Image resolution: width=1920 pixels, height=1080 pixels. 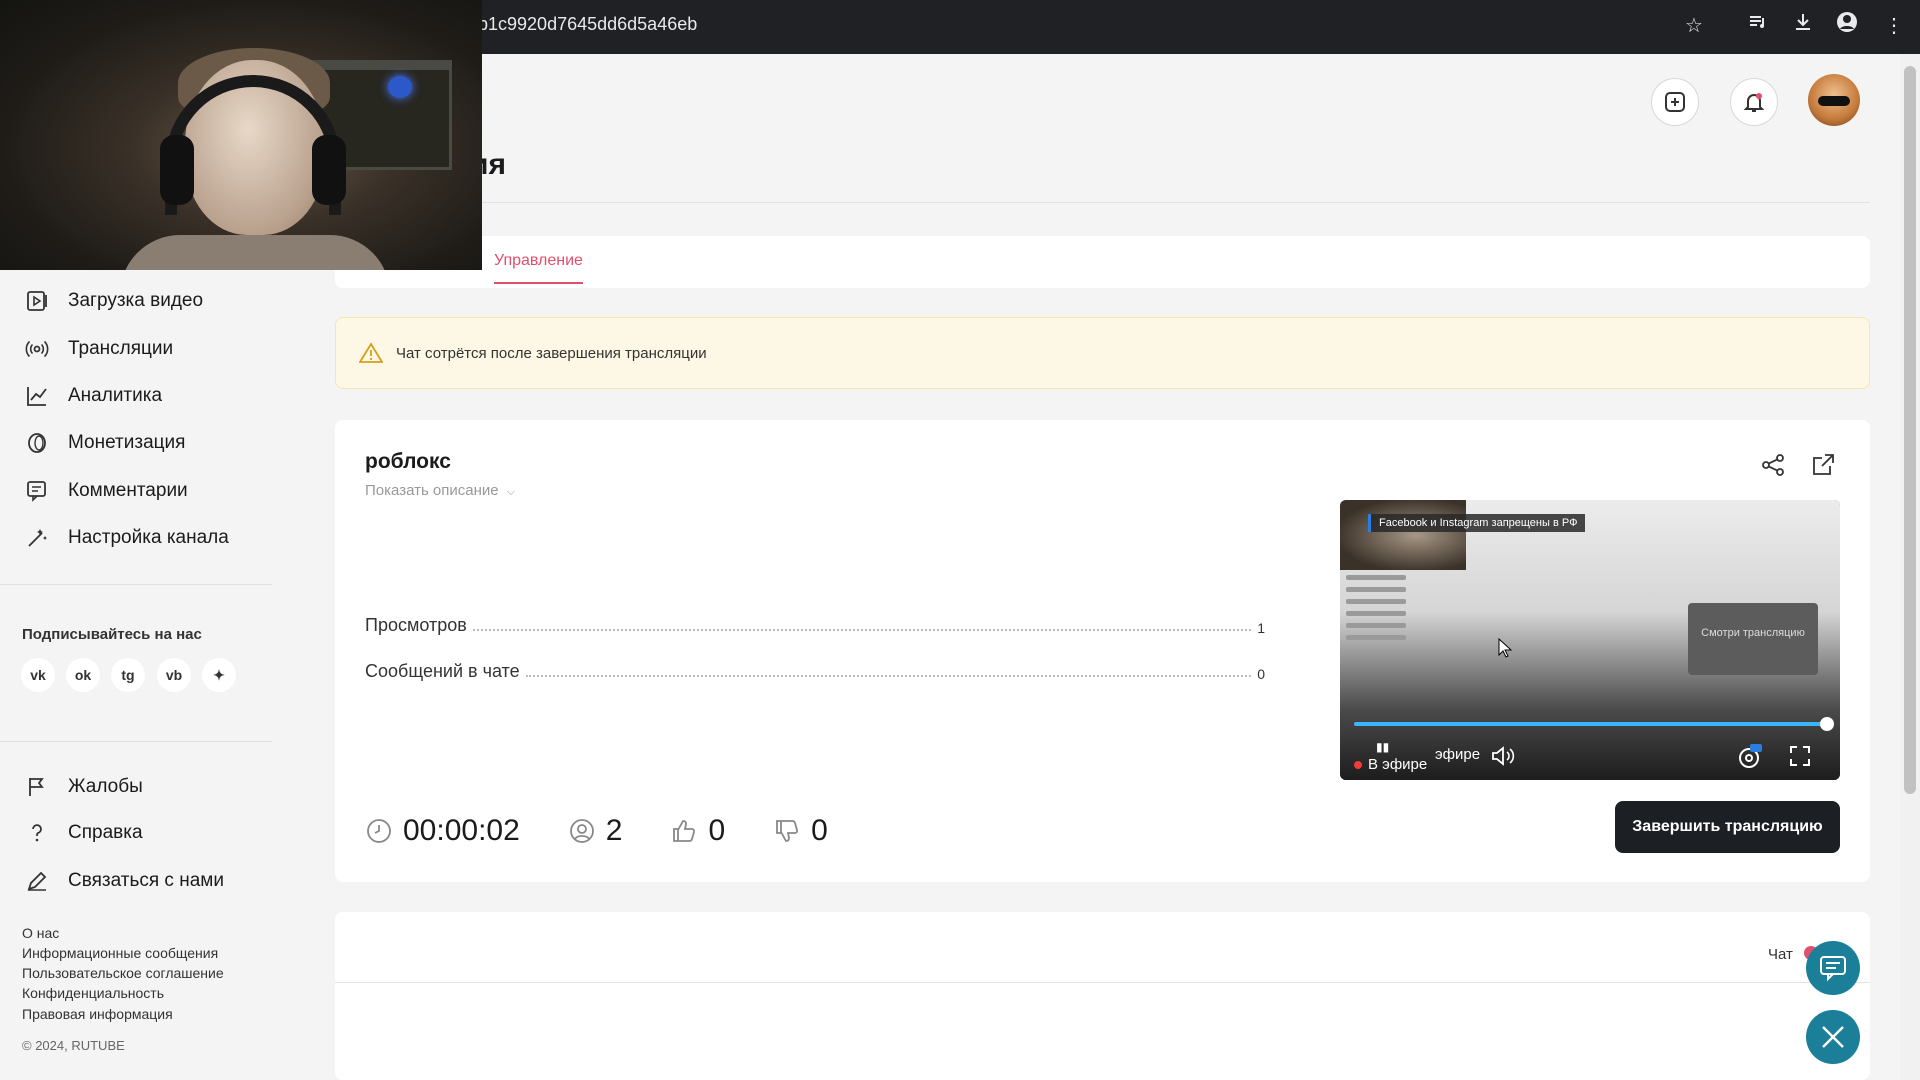 I want to click on chevron-down-icon: ⌵, so click(x=511, y=492).